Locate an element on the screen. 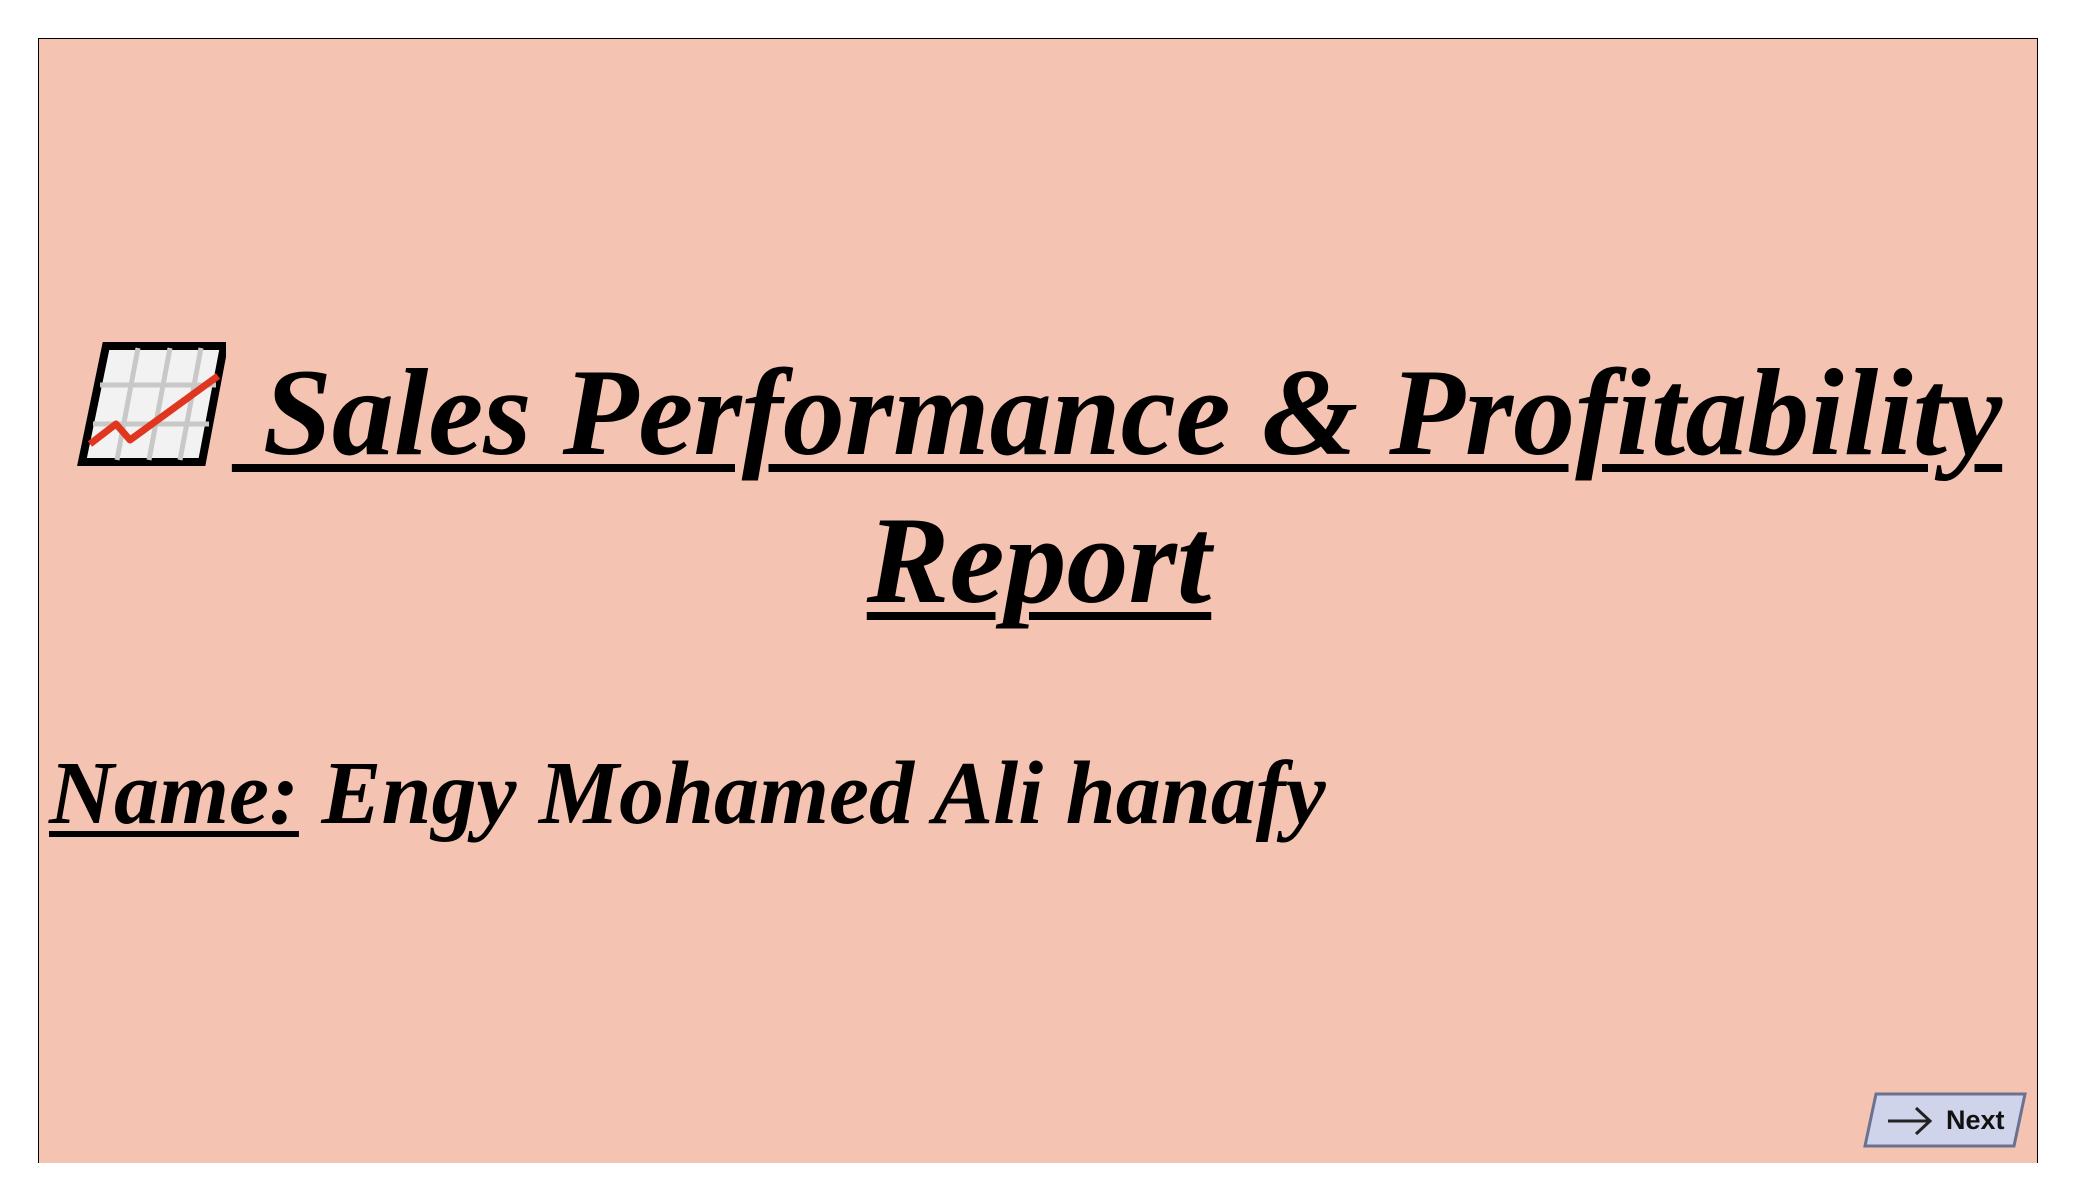 This screenshot has height=1200, width=2075. arrow-right-icon is located at coordinates (1910, 1121).